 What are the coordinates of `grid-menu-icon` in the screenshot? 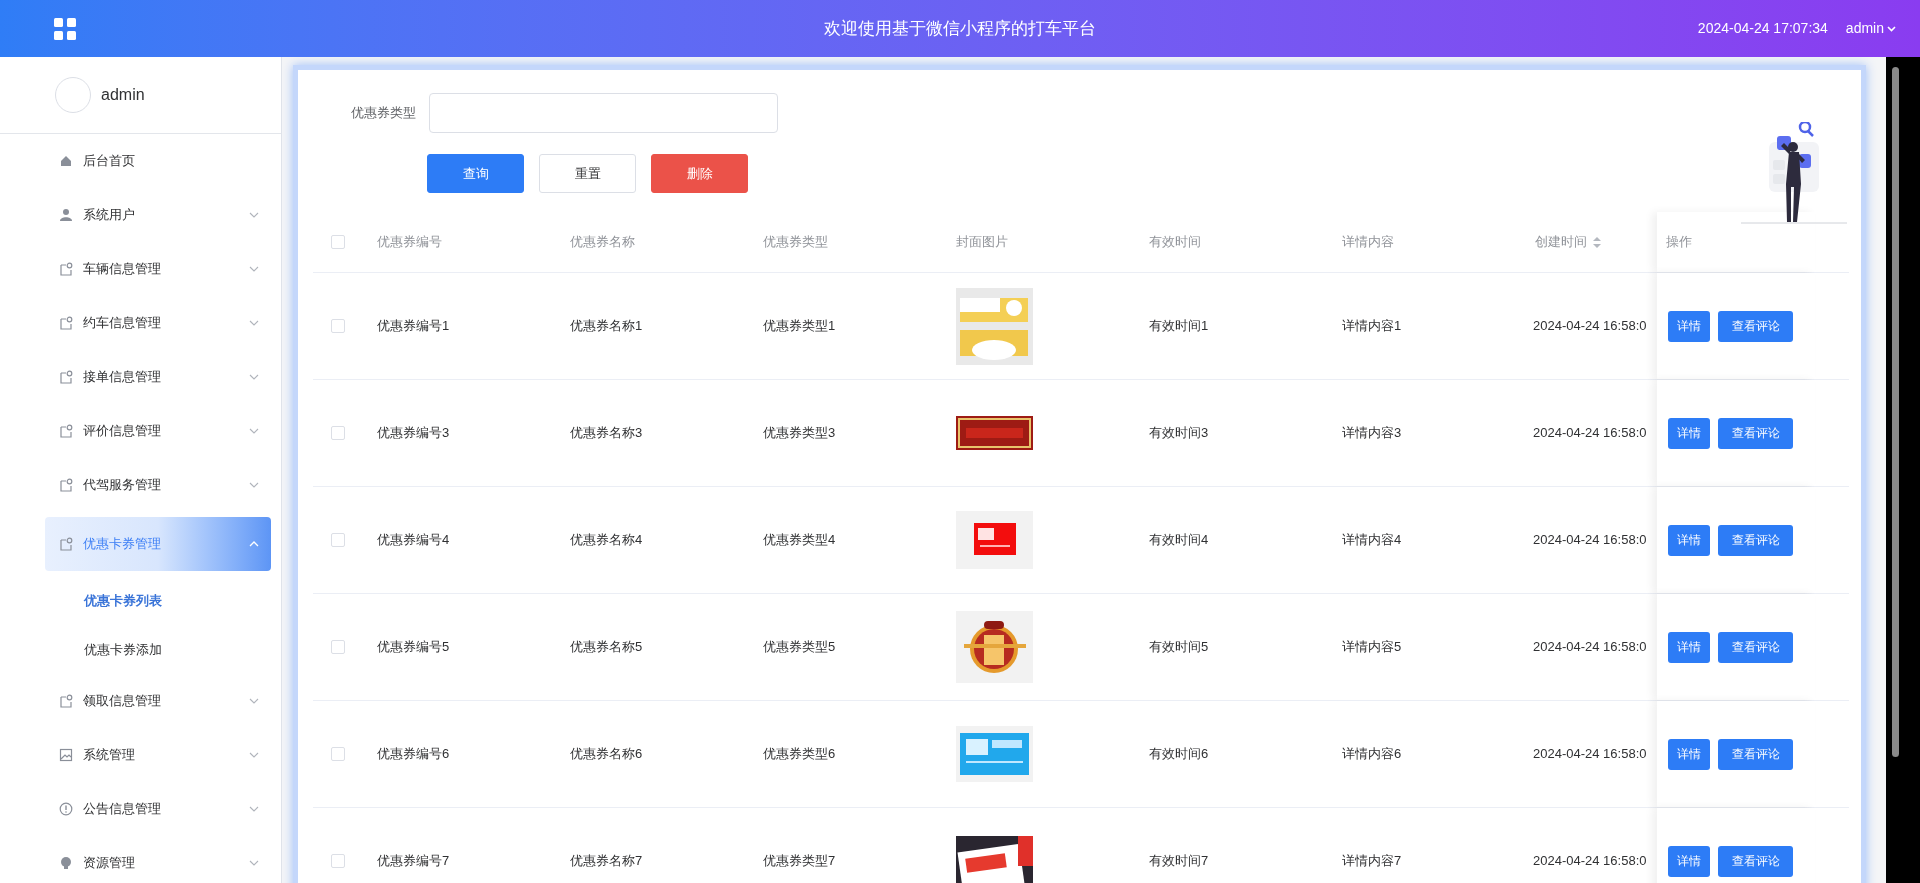 It's located at (65, 28).